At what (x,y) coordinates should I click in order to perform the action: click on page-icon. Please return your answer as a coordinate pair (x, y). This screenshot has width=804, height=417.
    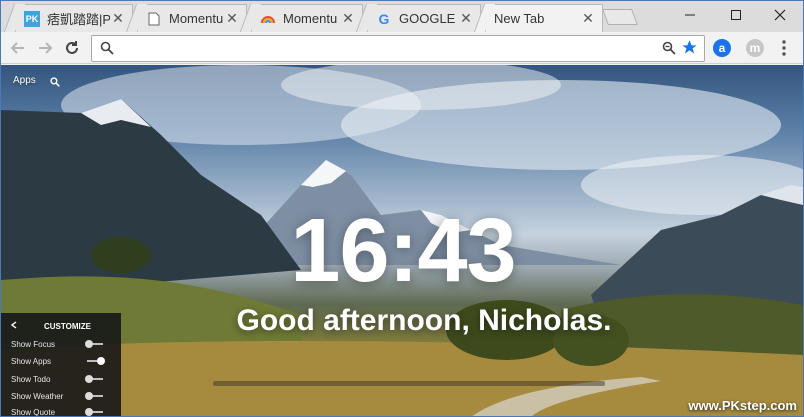
    Looking at the image, I should click on (154, 19).